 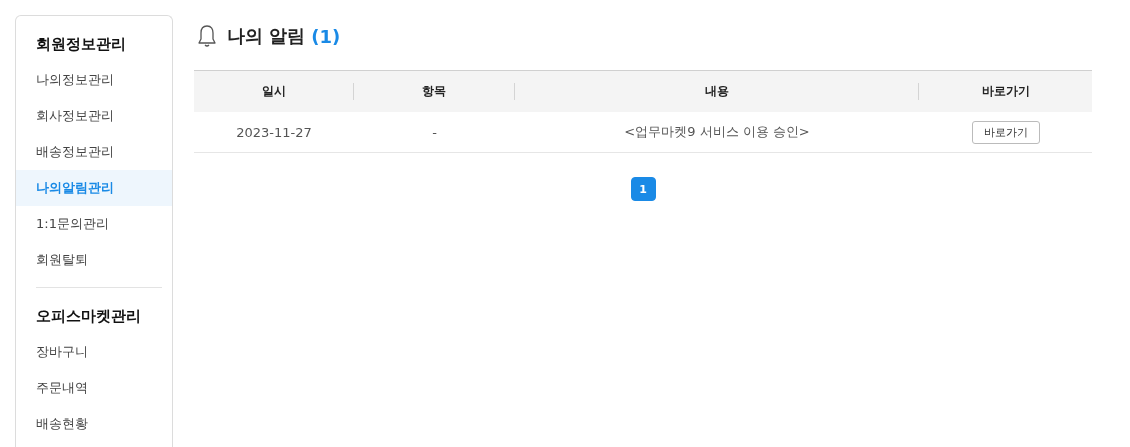 I want to click on page-button: 1, so click(x=643, y=189).